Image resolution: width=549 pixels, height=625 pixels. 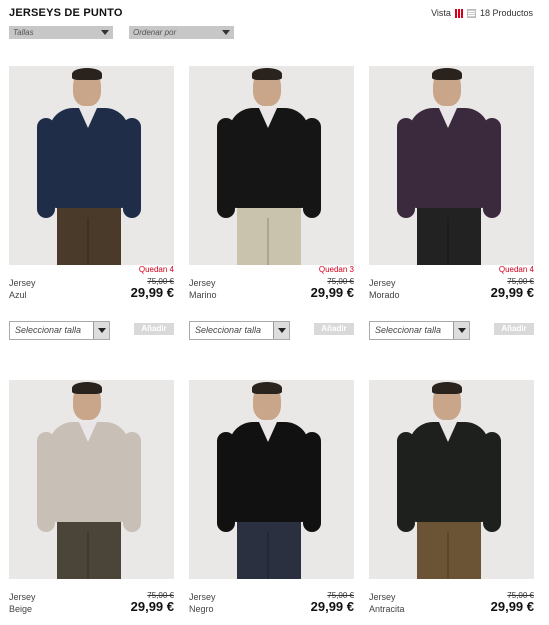 I want to click on stock-badge: Quedan 3, so click(x=336, y=269).